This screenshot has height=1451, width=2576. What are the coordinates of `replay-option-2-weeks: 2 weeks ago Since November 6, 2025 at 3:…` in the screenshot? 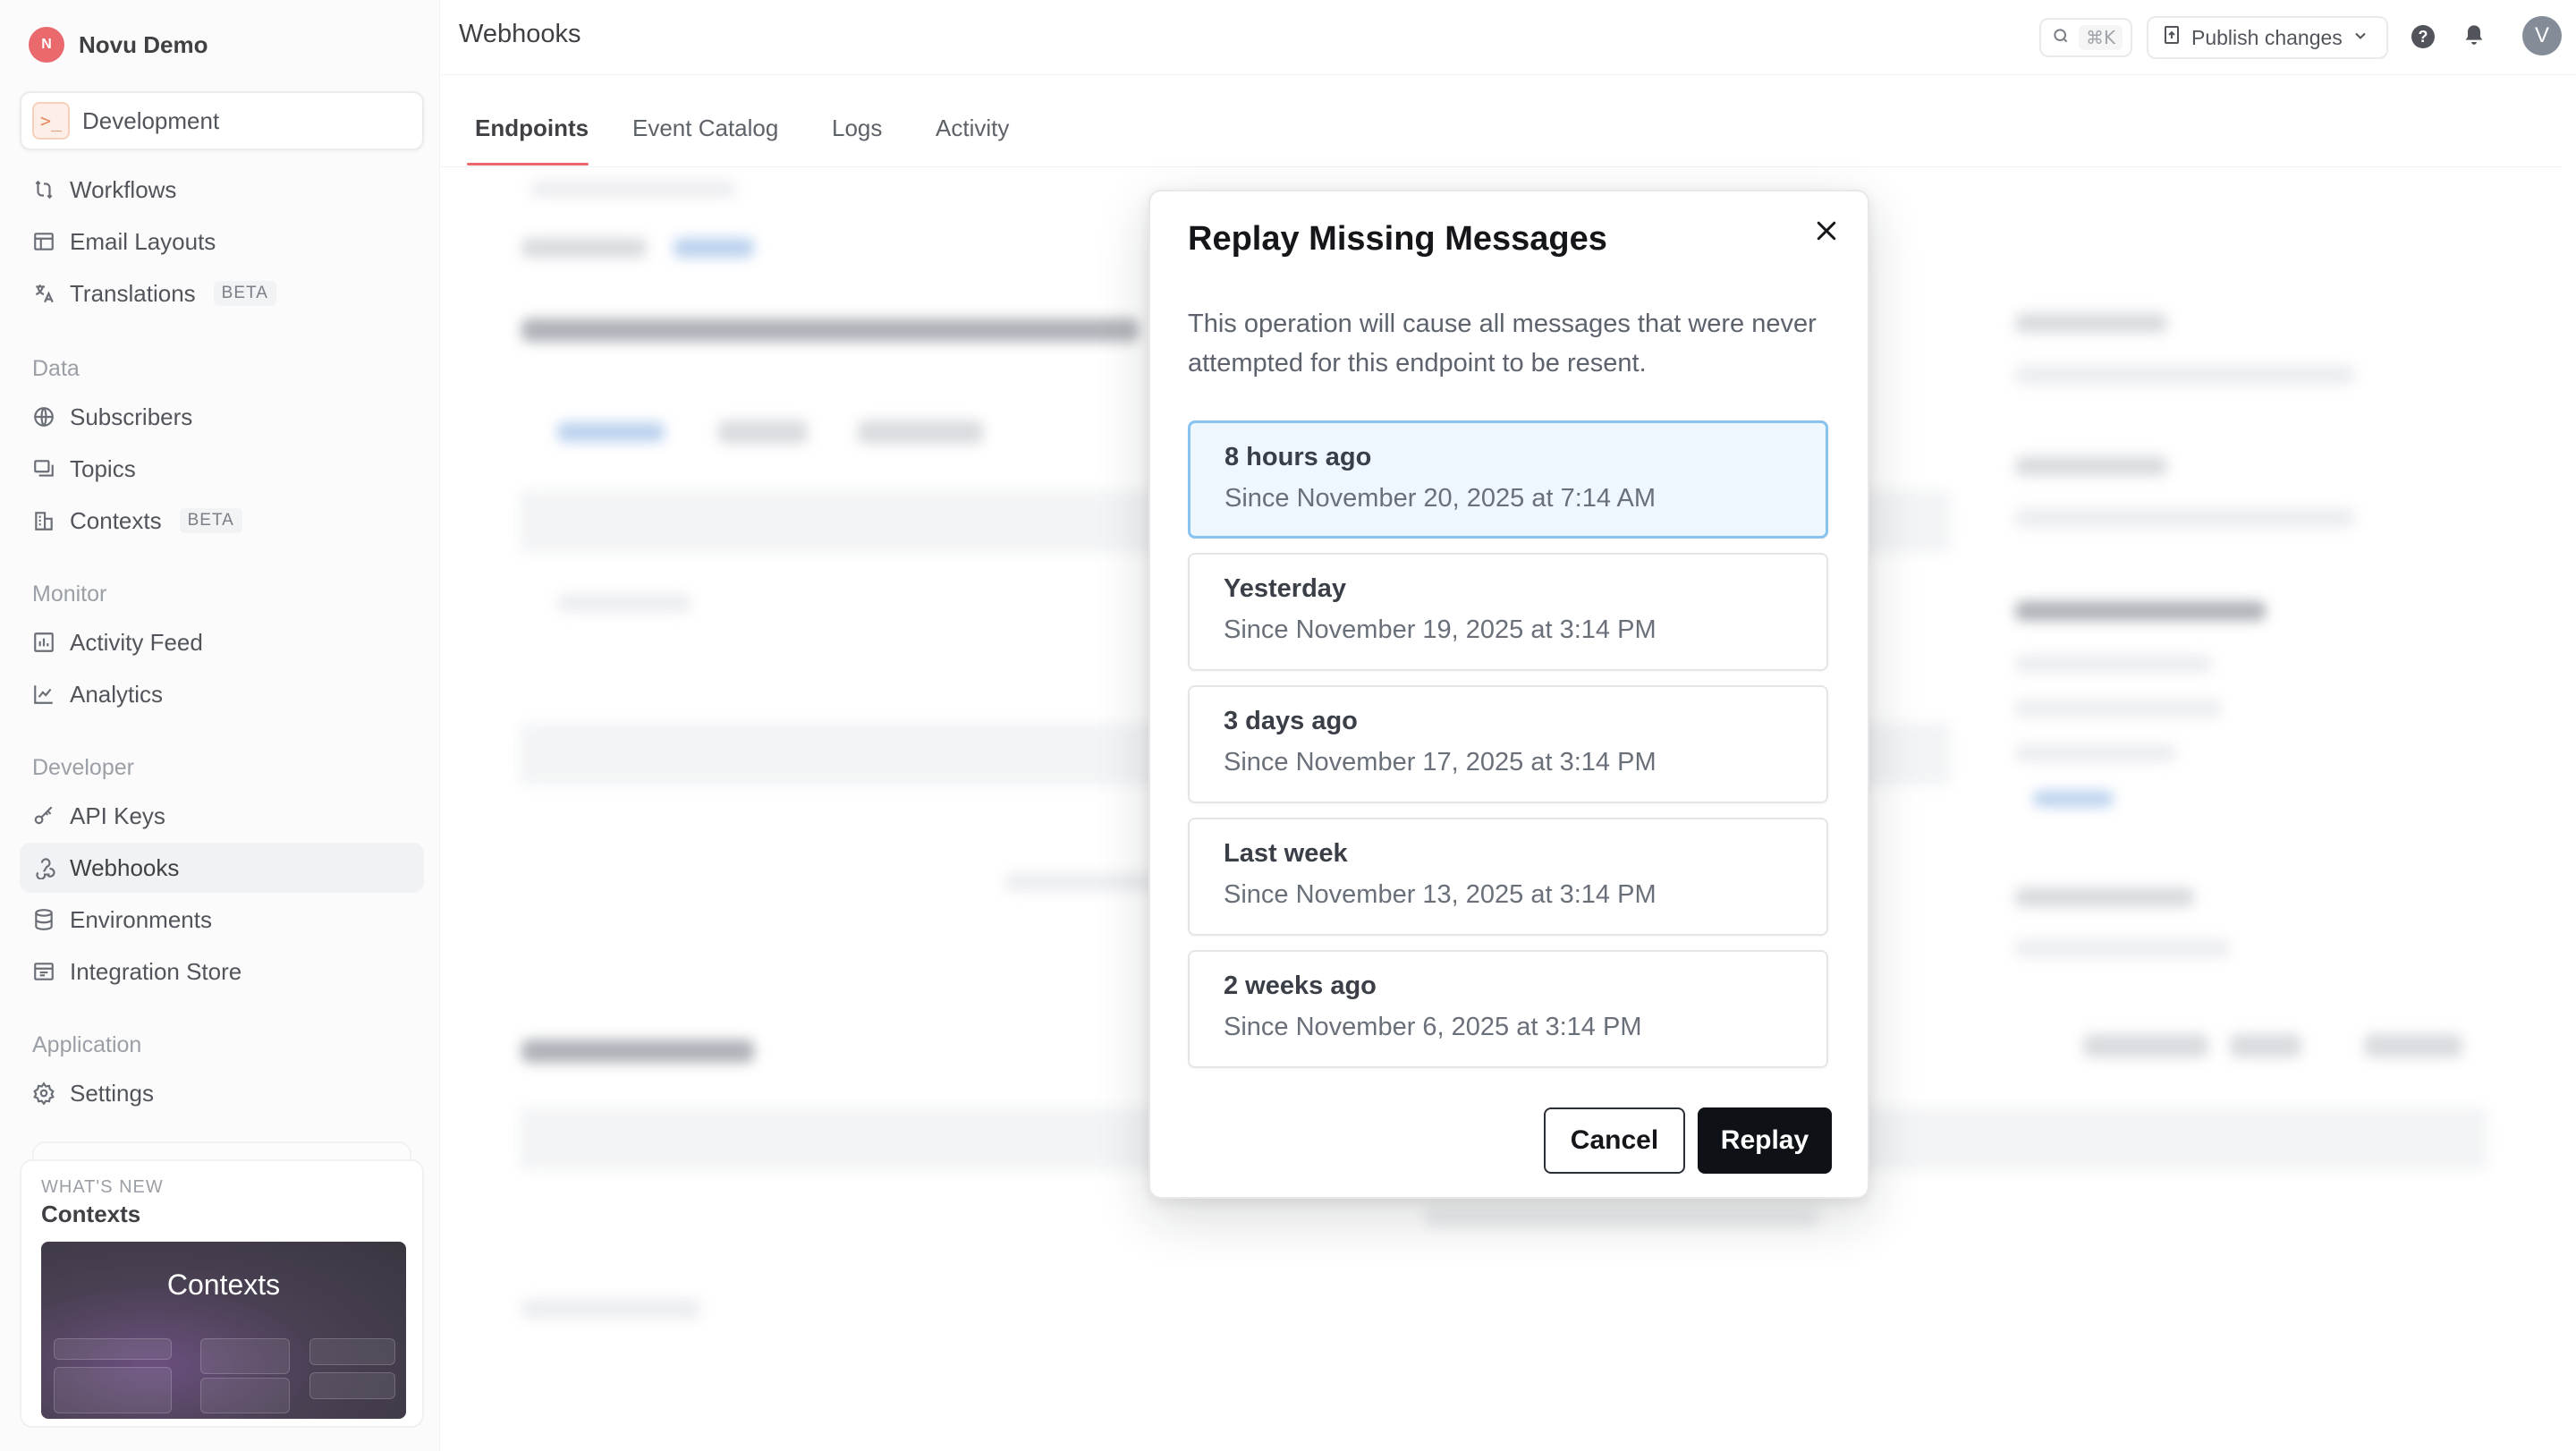 It's located at (1508, 1009).